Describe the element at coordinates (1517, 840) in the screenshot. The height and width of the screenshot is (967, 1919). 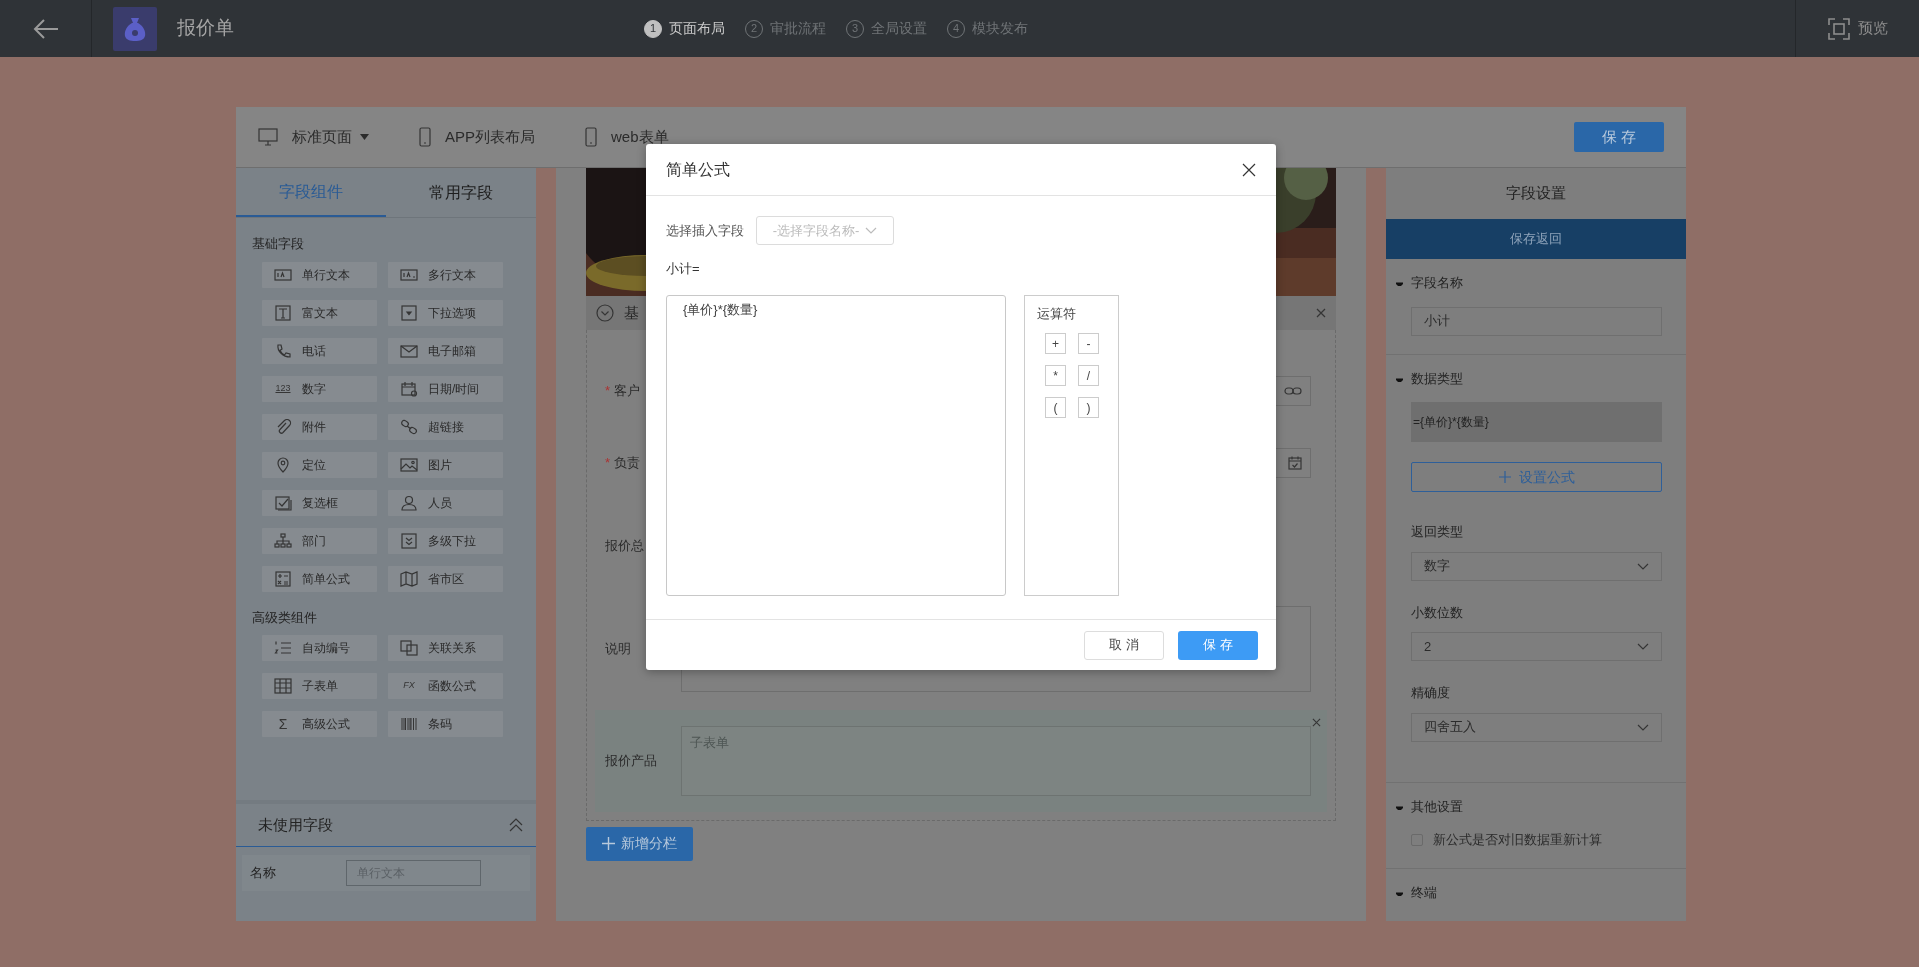
I see `checkbox-label: 新公式是否对旧数据重新计算` at that location.